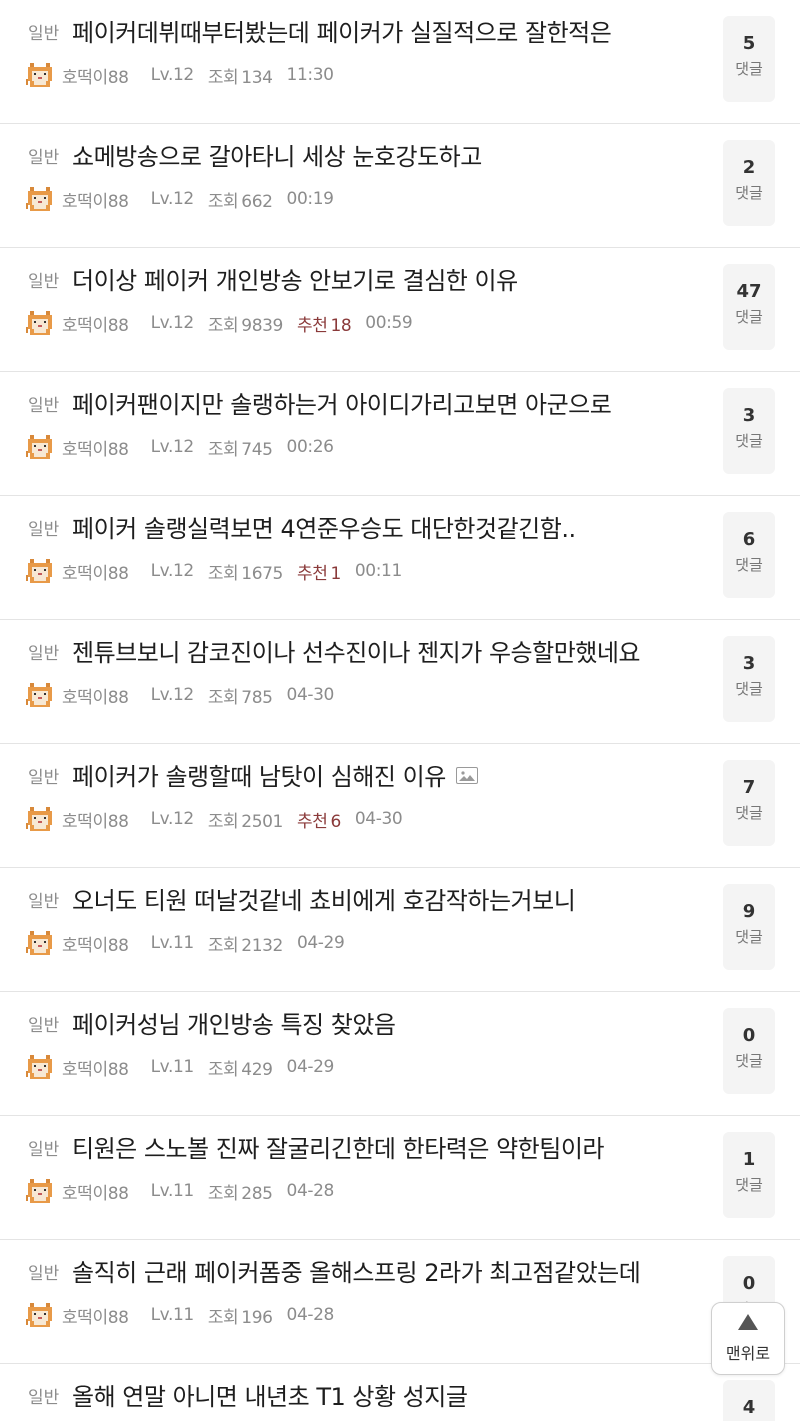 This screenshot has width=800, height=1421. I want to click on comment-count-button: 47 댓글, so click(749, 307).